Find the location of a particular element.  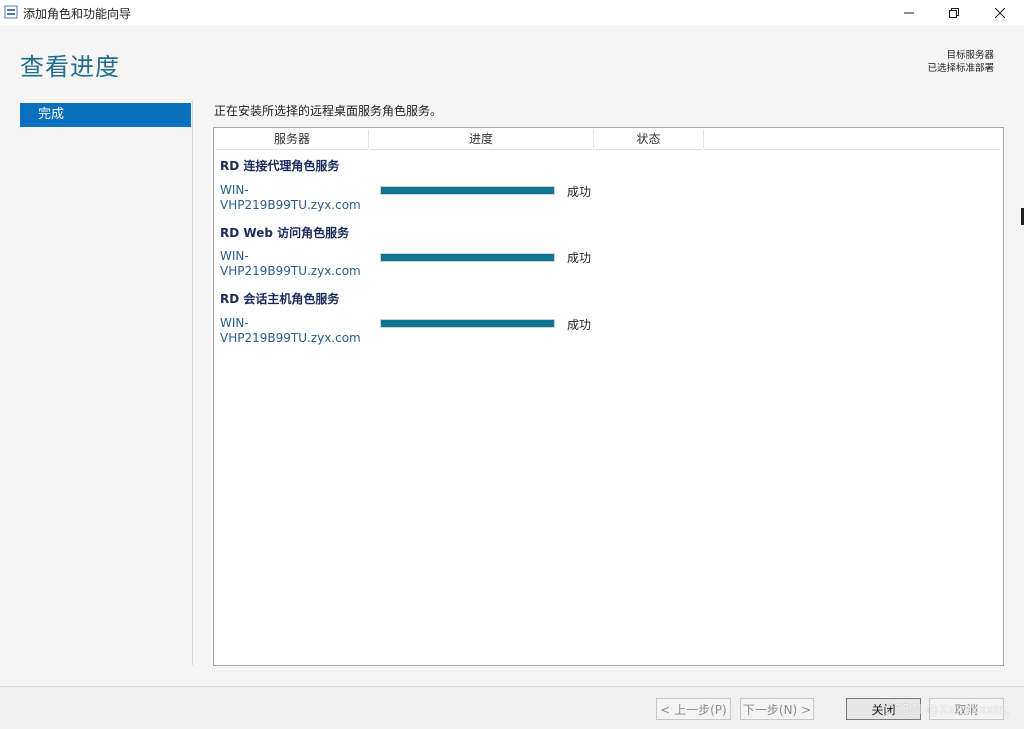

page-header: 查看进度 目标服务器 已选择标准部署 is located at coordinates (512, 62).